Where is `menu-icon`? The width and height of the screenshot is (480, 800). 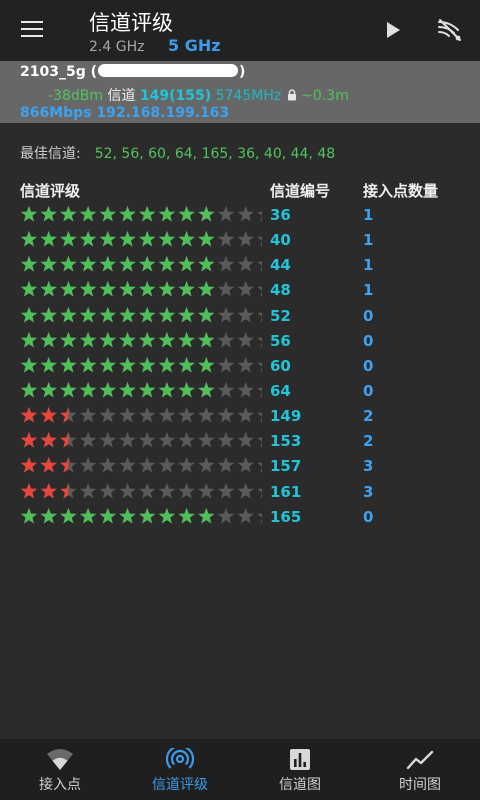
menu-icon is located at coordinates (33, 30).